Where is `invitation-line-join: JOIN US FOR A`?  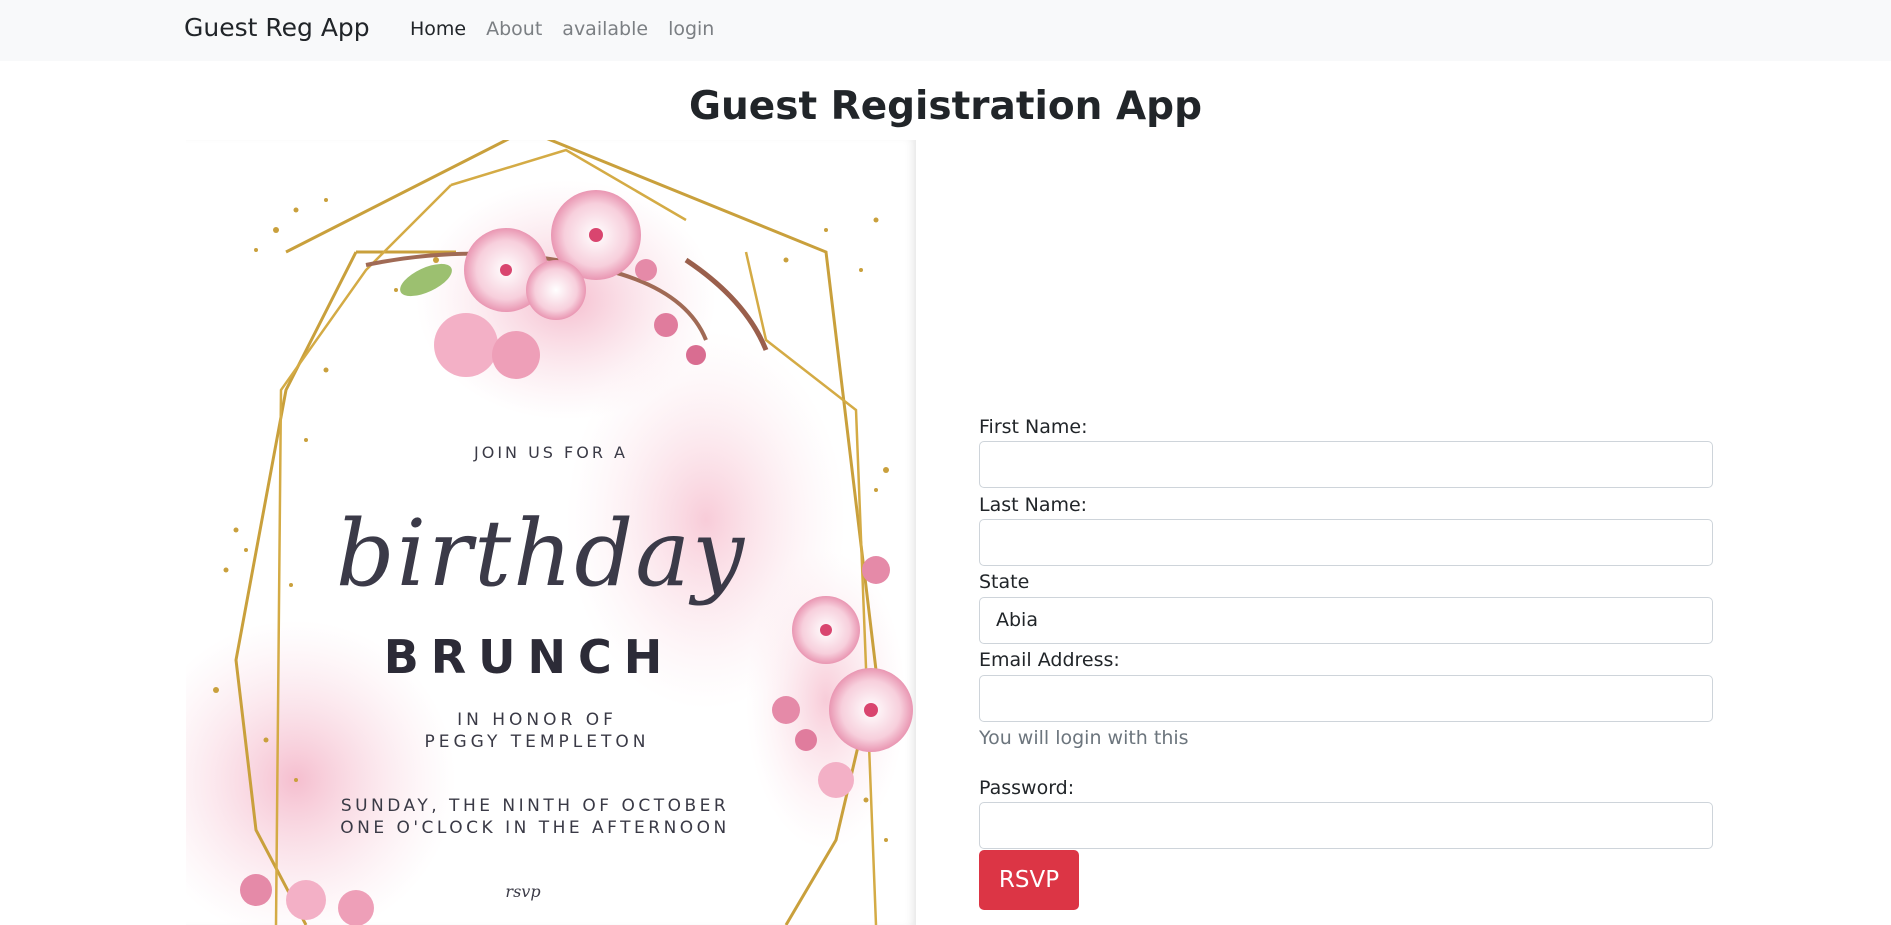 invitation-line-join: JOIN US FOR A is located at coordinates (551, 452).